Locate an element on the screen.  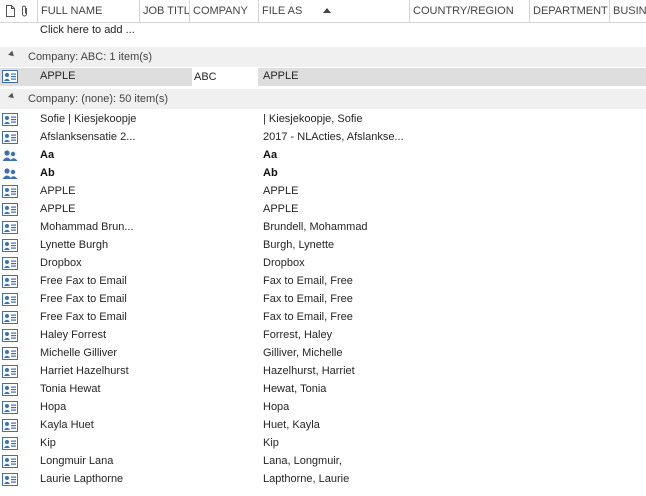
item-icon-column-icon is located at coordinates (10, 11).